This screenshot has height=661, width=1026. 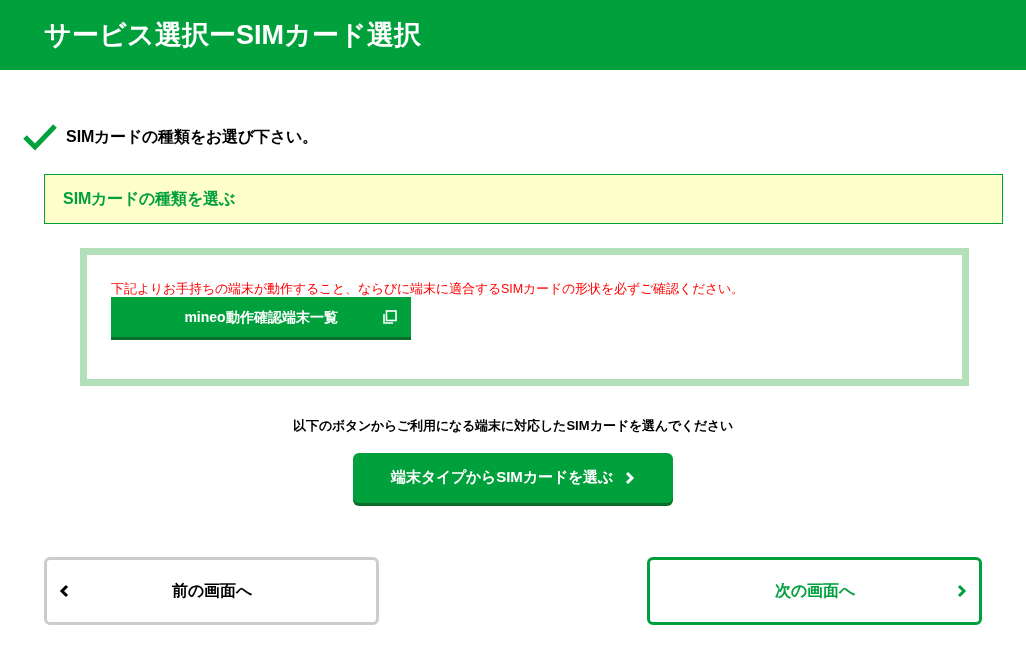 What do you see at coordinates (232, 35) in the screenshot?
I see `page-title: サービス選択ーSIMカード選択` at bounding box center [232, 35].